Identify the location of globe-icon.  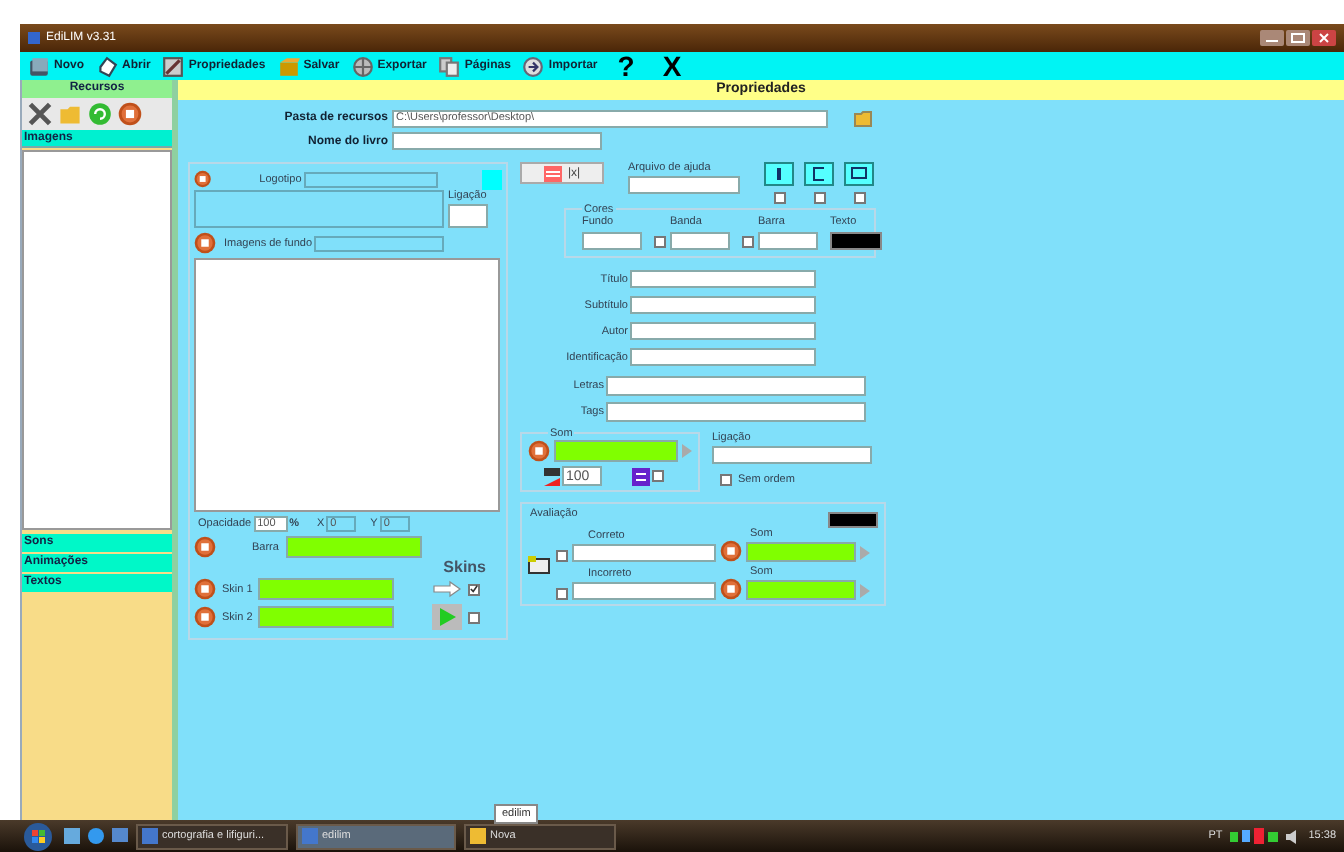
(362, 66).